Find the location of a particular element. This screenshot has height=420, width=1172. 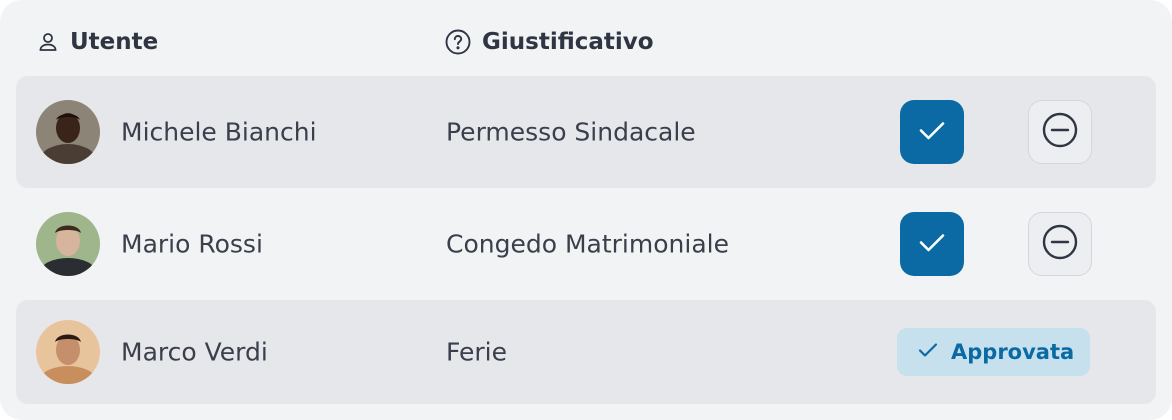

status-badge: Approvata is located at coordinates (994, 352).